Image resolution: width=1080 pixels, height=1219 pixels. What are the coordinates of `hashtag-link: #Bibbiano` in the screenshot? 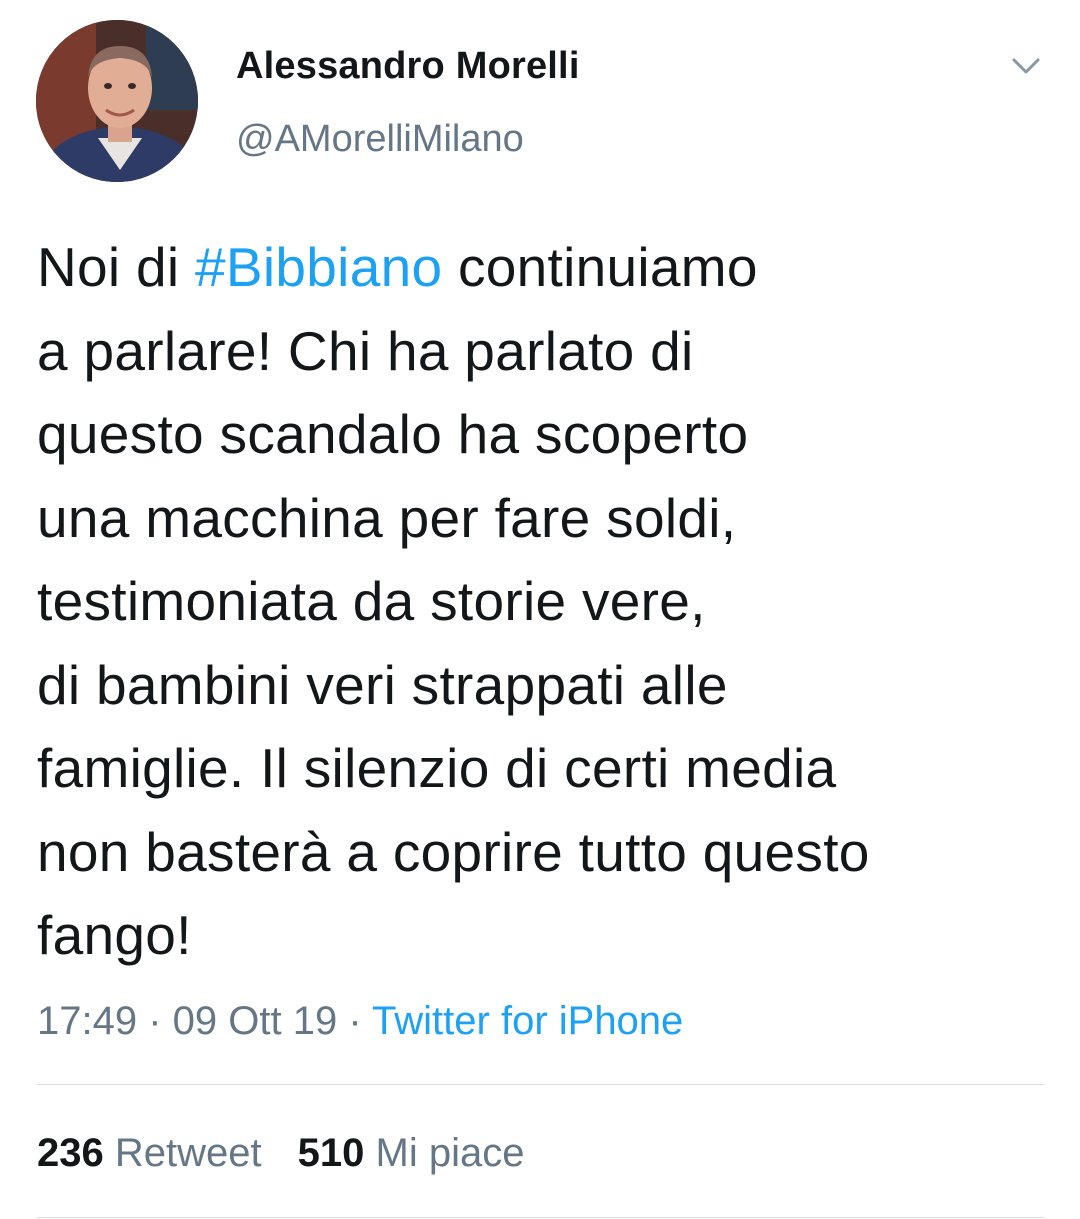 It's located at (318, 267).